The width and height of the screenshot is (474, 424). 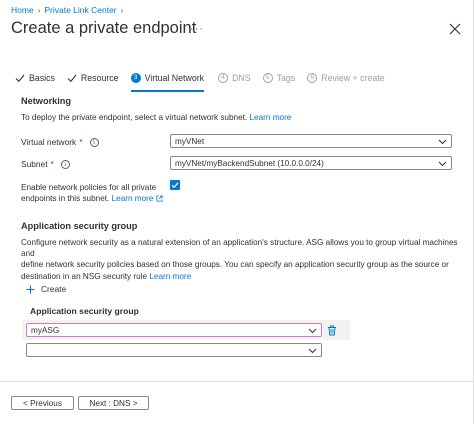 What do you see at coordinates (311, 163) in the screenshot?
I see `subnet-dropdown: myVNet/myBackendSubnet (10.0.0.0/24)` at bounding box center [311, 163].